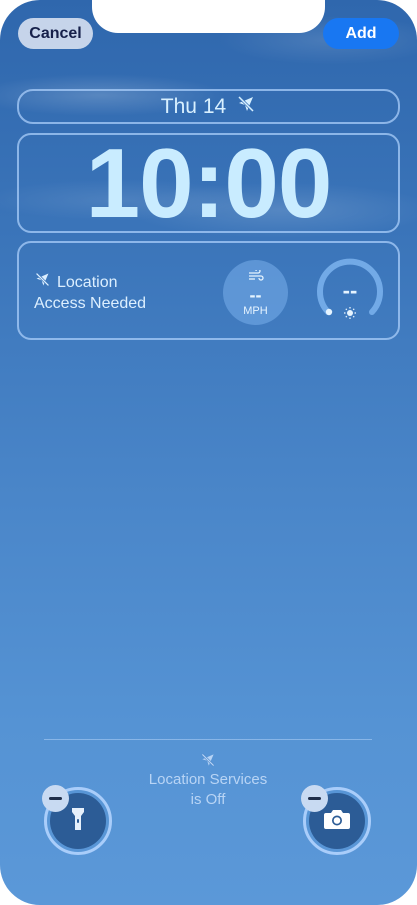  Describe the element at coordinates (255, 310) in the screenshot. I see `wind-unit: MPH` at that location.